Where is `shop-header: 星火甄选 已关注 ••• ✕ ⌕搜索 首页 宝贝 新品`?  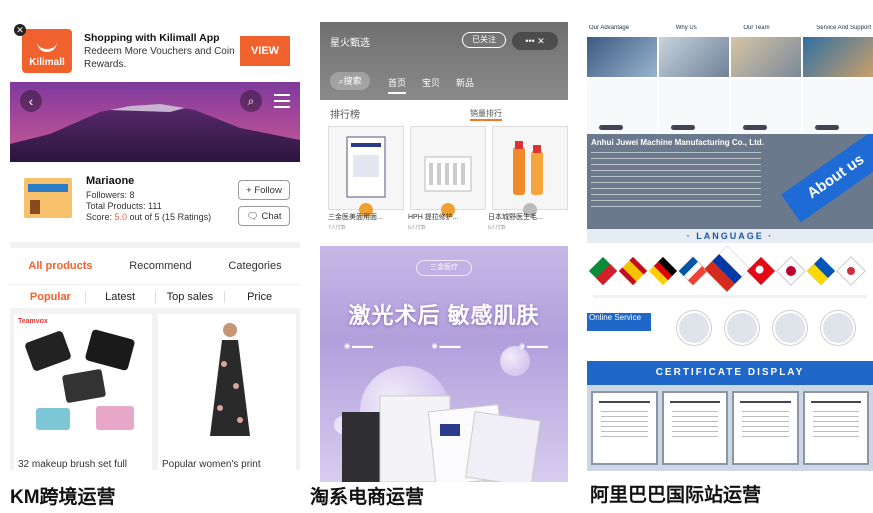 shop-header: 星火甄选 已关注 ••• ✕ ⌕搜索 首页 宝贝 新品 is located at coordinates (444, 61).